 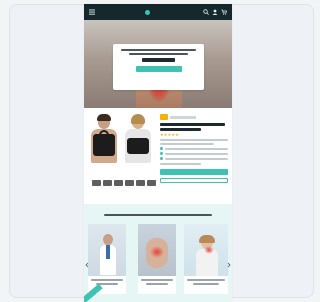 I want to click on cart-icon, so click(x=224, y=12).